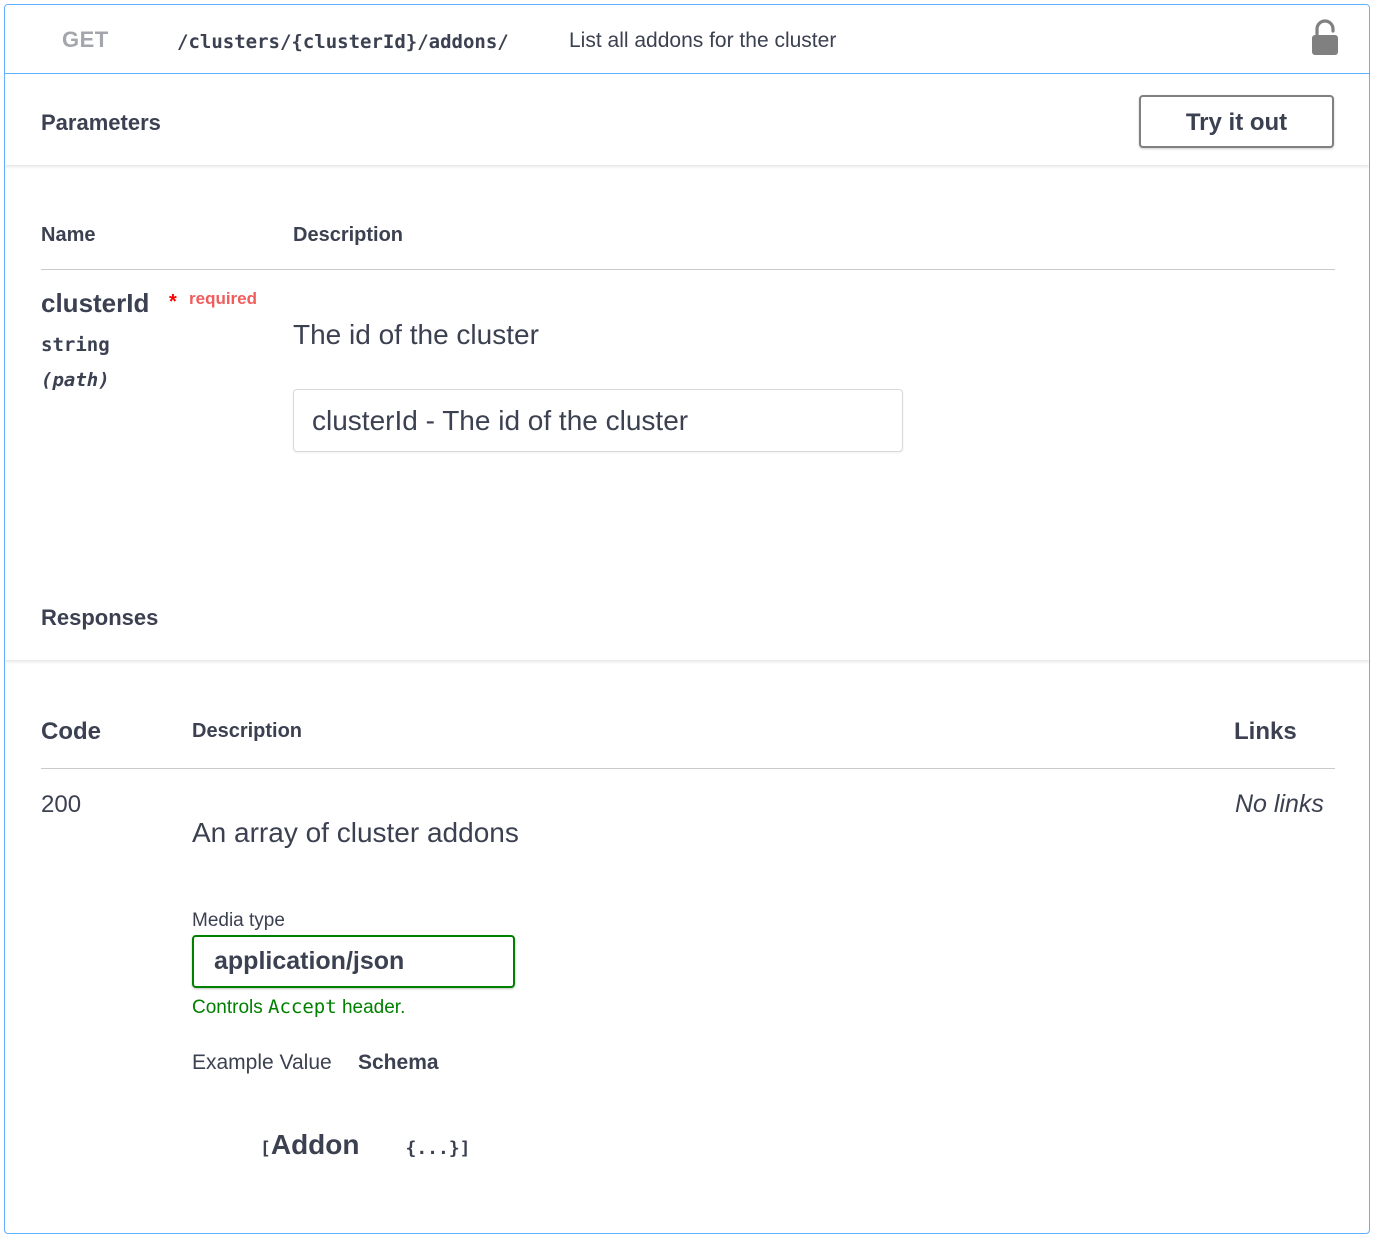  What do you see at coordinates (247, 731) in the screenshot?
I see `resp-col-description: Description` at bounding box center [247, 731].